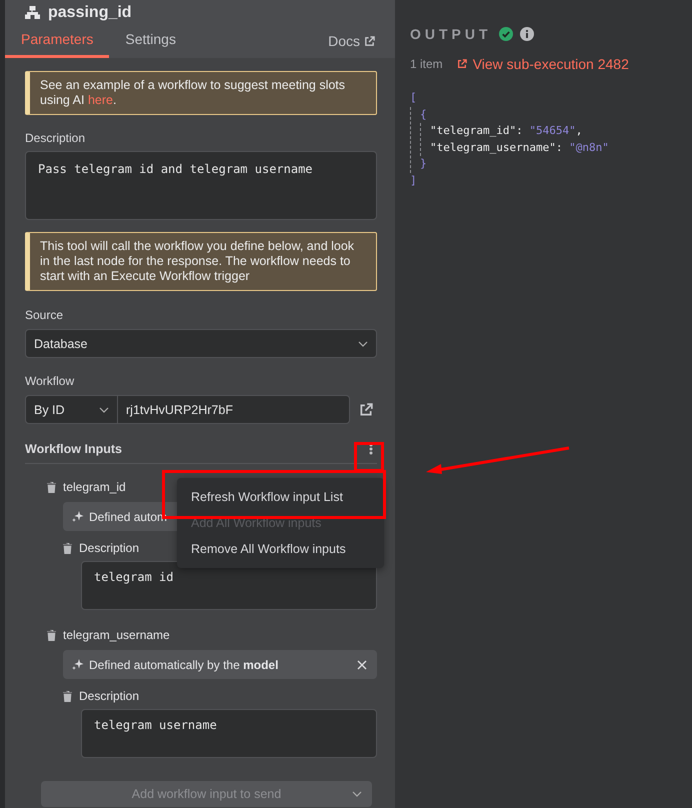 This screenshot has width=692, height=808. I want to click on menu-item: Remove All Workflow inputs, so click(280, 549).